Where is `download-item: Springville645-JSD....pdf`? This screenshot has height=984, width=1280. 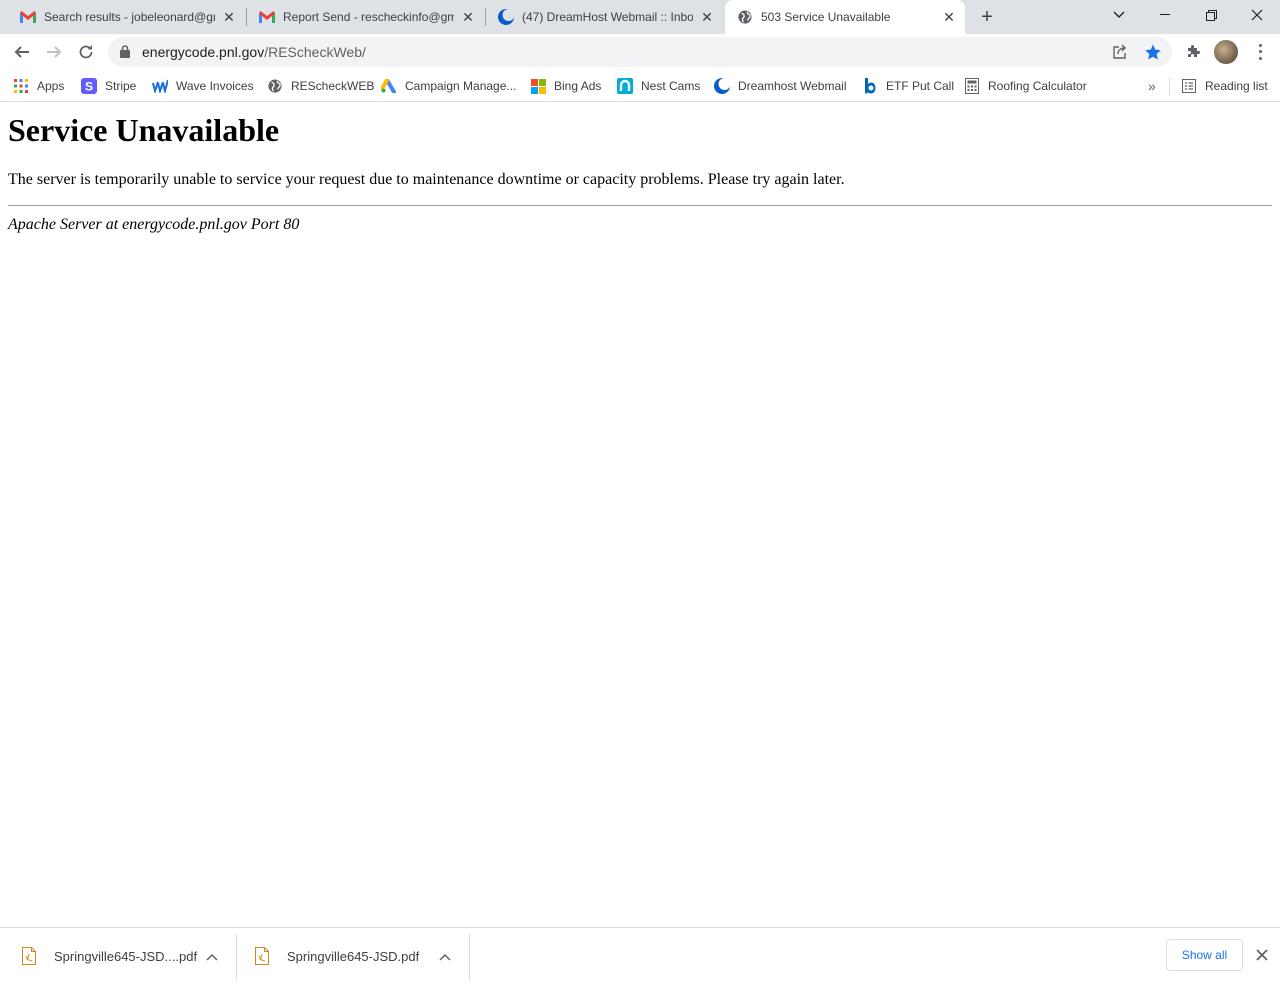
download-item: Springville645-JSD....pdf is located at coordinates (128, 956).